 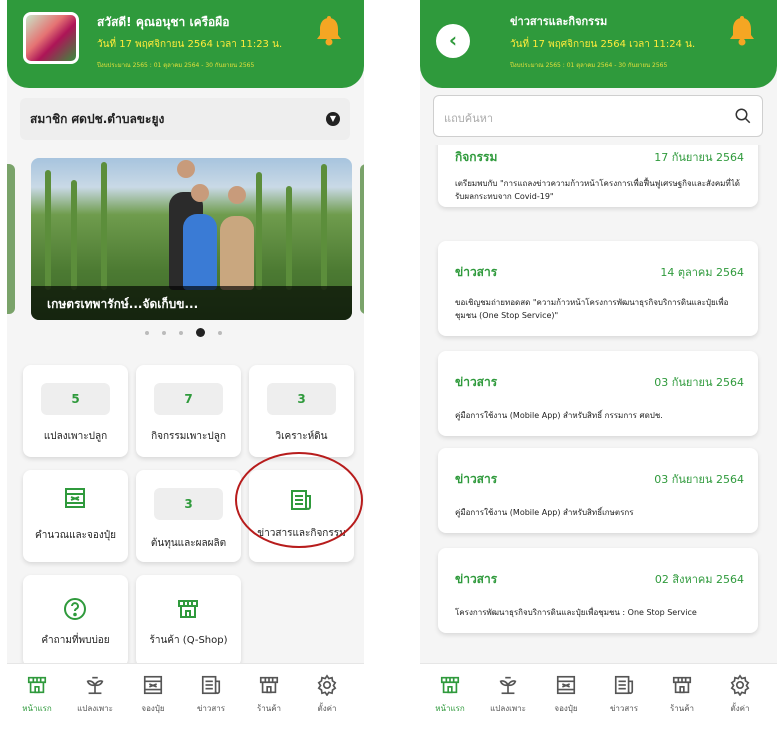 I want to click on tile-cost-yield: 3 ต้นทุนและผลผลิต, so click(x=188, y=516).